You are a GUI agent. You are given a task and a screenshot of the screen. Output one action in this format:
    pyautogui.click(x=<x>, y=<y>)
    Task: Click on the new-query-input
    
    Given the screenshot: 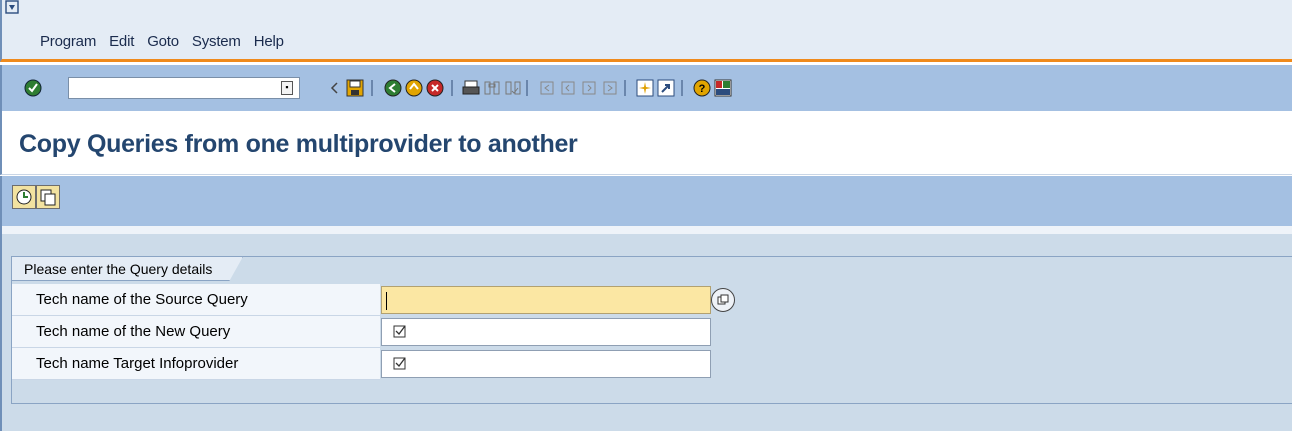 What is the action you would take?
    pyautogui.click(x=546, y=332)
    